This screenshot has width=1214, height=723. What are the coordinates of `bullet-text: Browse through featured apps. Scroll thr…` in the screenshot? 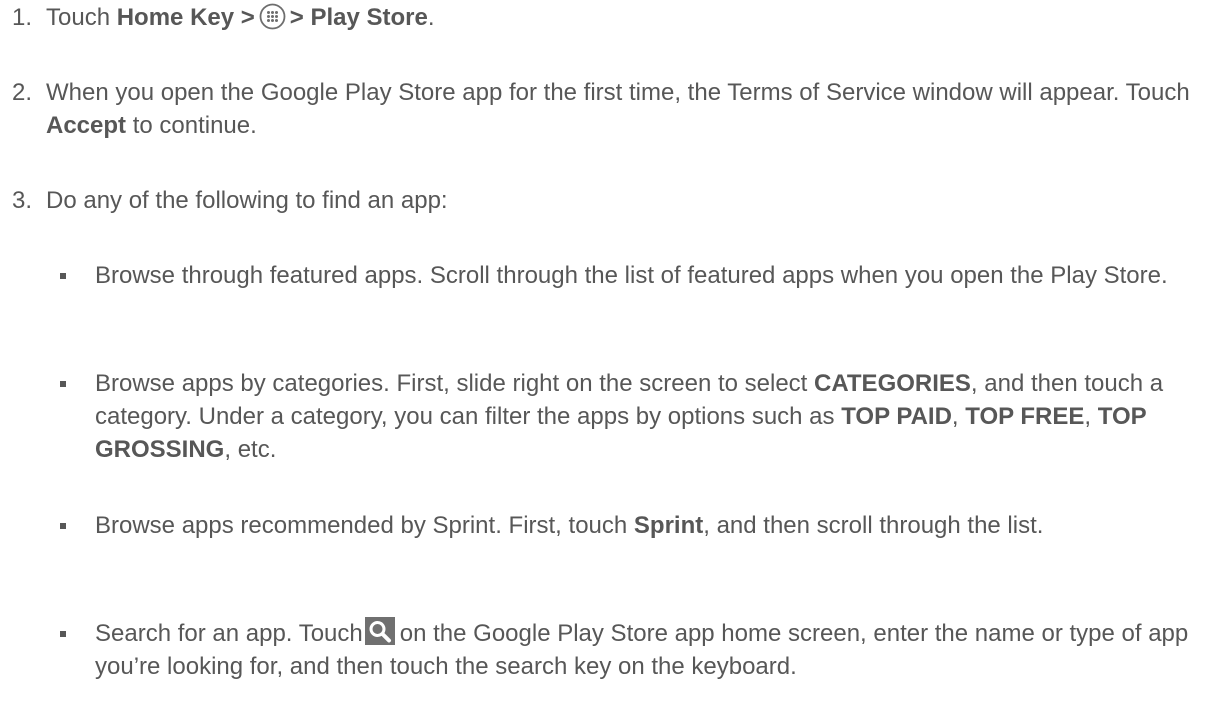 It's located at (631, 275).